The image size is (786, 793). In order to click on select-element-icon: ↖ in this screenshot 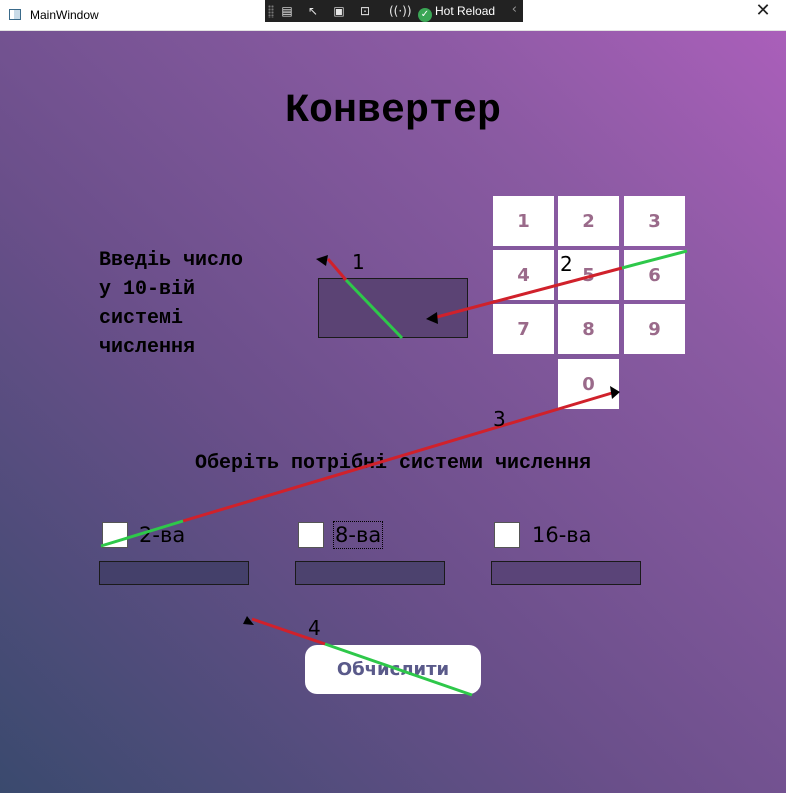, I will do `click(313, 11)`.